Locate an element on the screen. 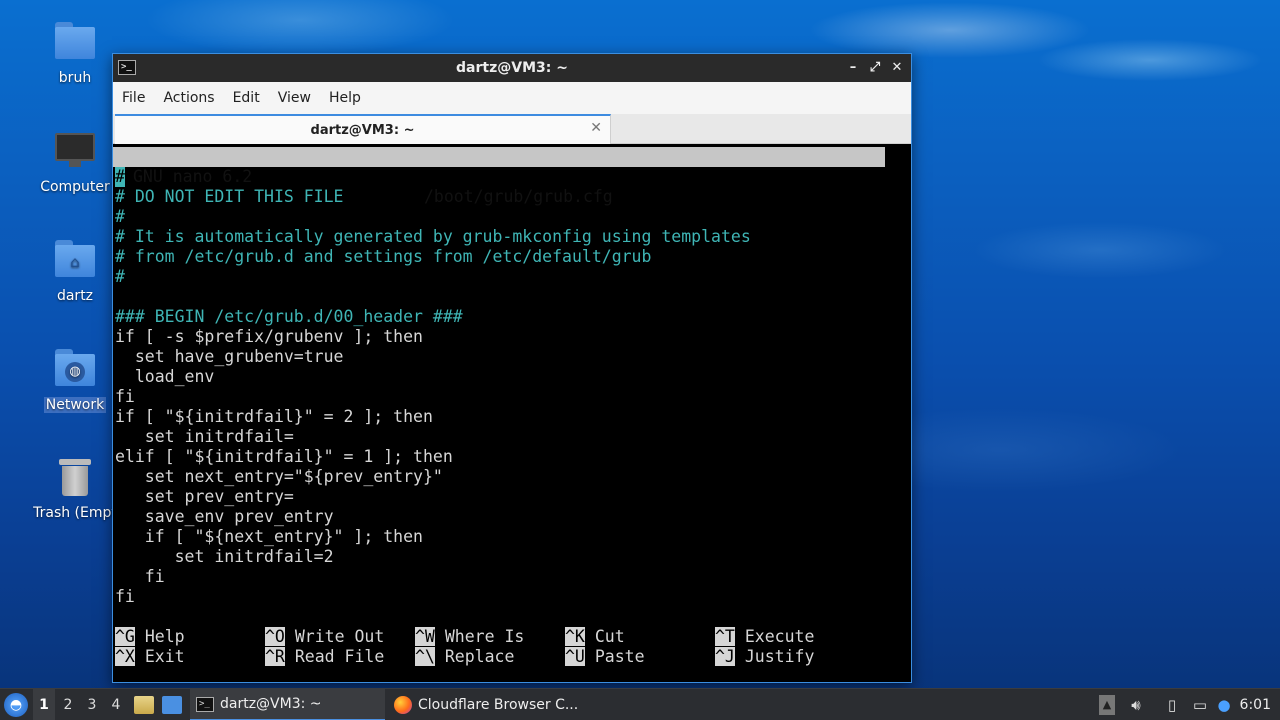  desktop-icon-network: ◍ Network is located at coordinates (75, 380).